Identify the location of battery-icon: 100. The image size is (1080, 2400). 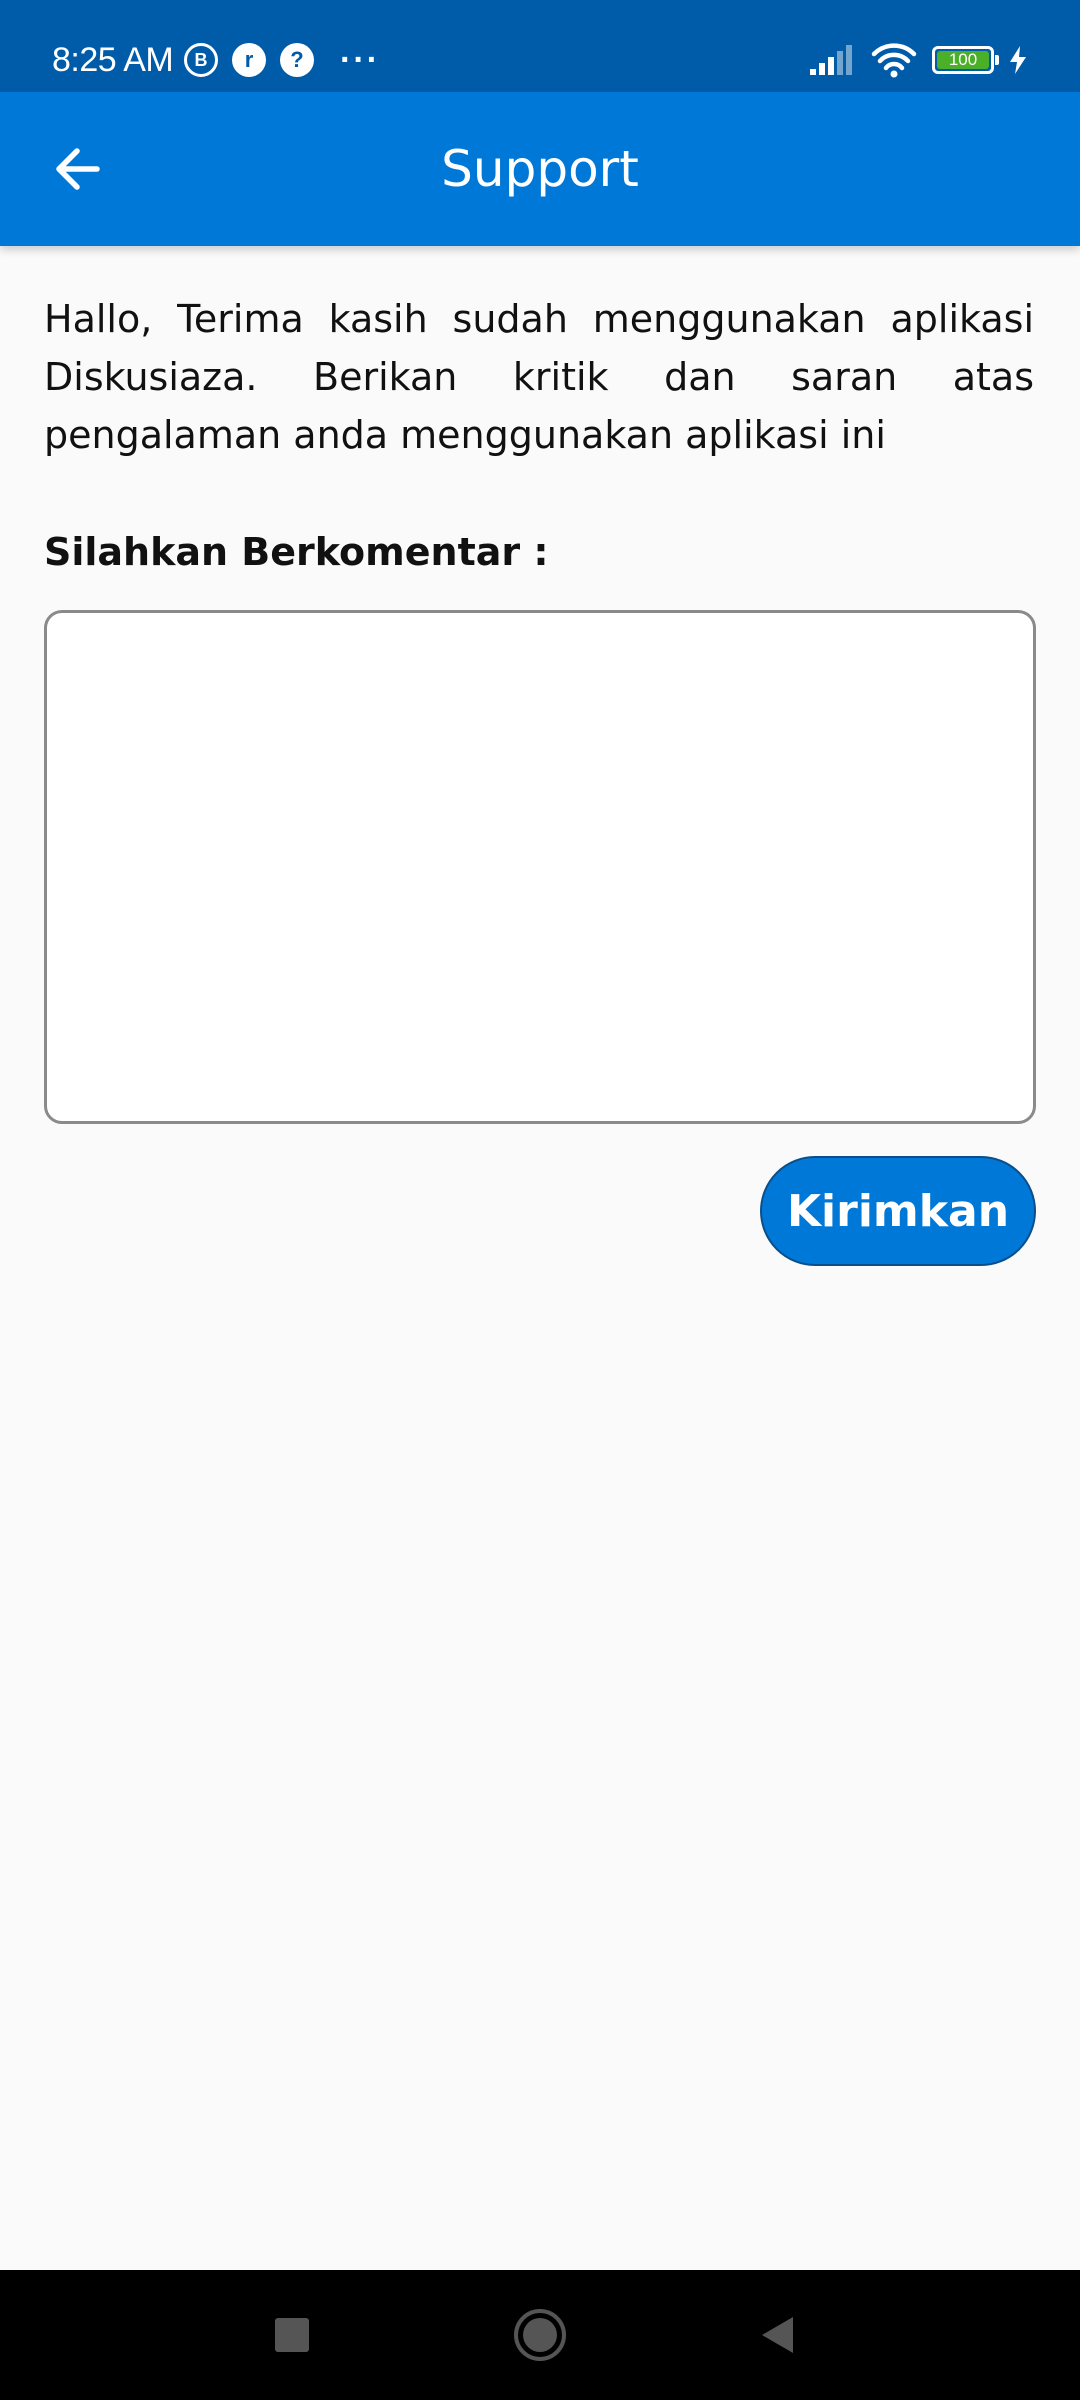
(965, 60).